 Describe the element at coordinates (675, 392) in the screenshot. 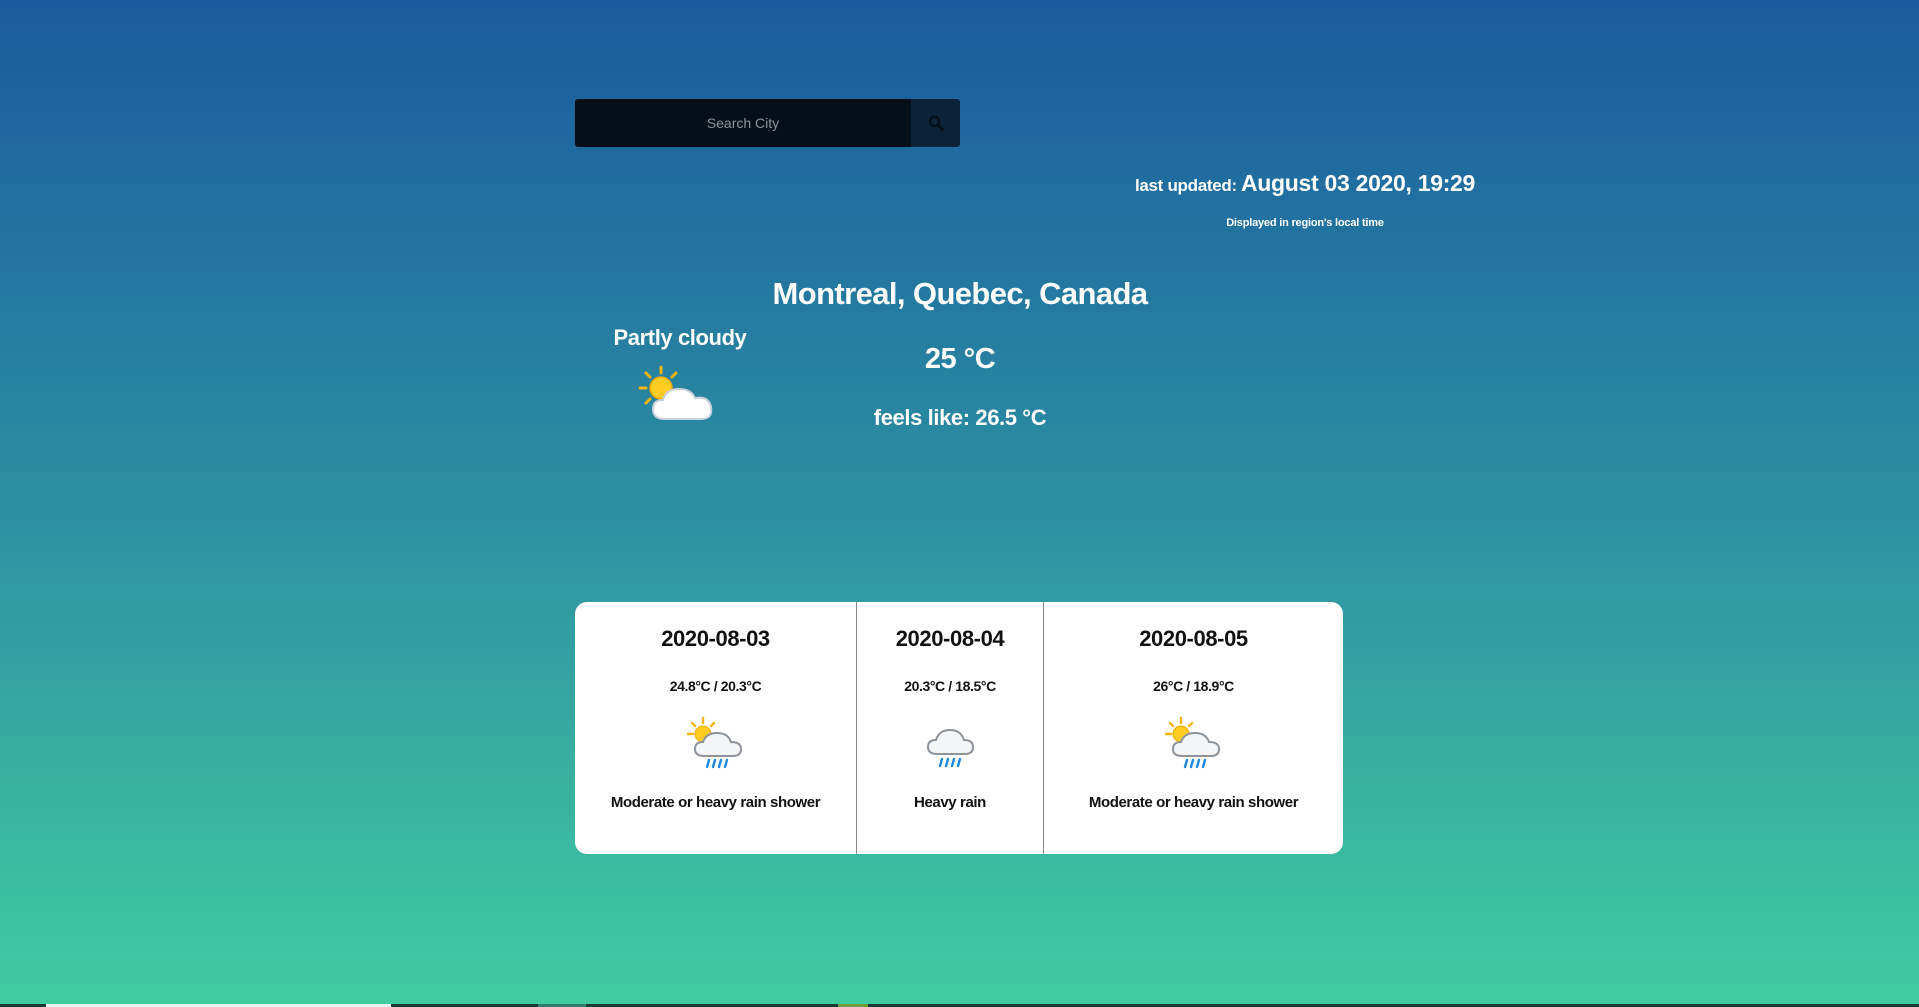

I see `partly-cloudy-icon` at that location.